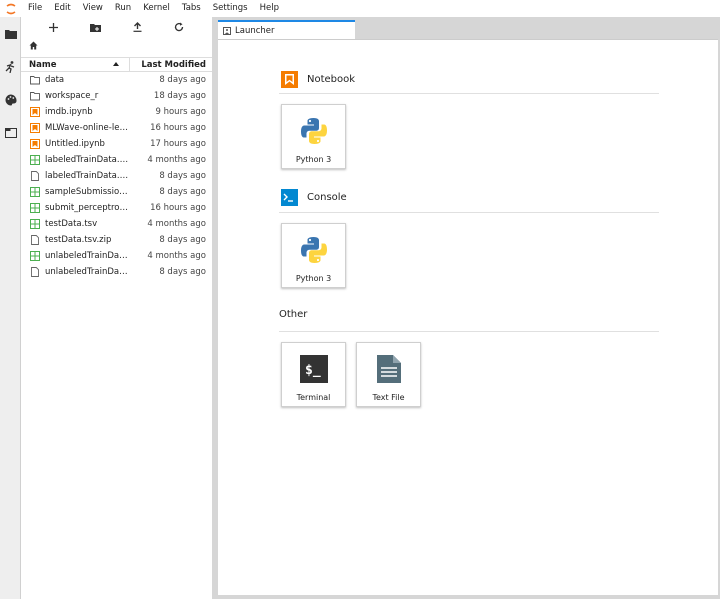 The image size is (720, 599). What do you see at coordinates (116, 144) in the screenshot?
I see `file-row: Untitled.ipynb 17 hours ago` at bounding box center [116, 144].